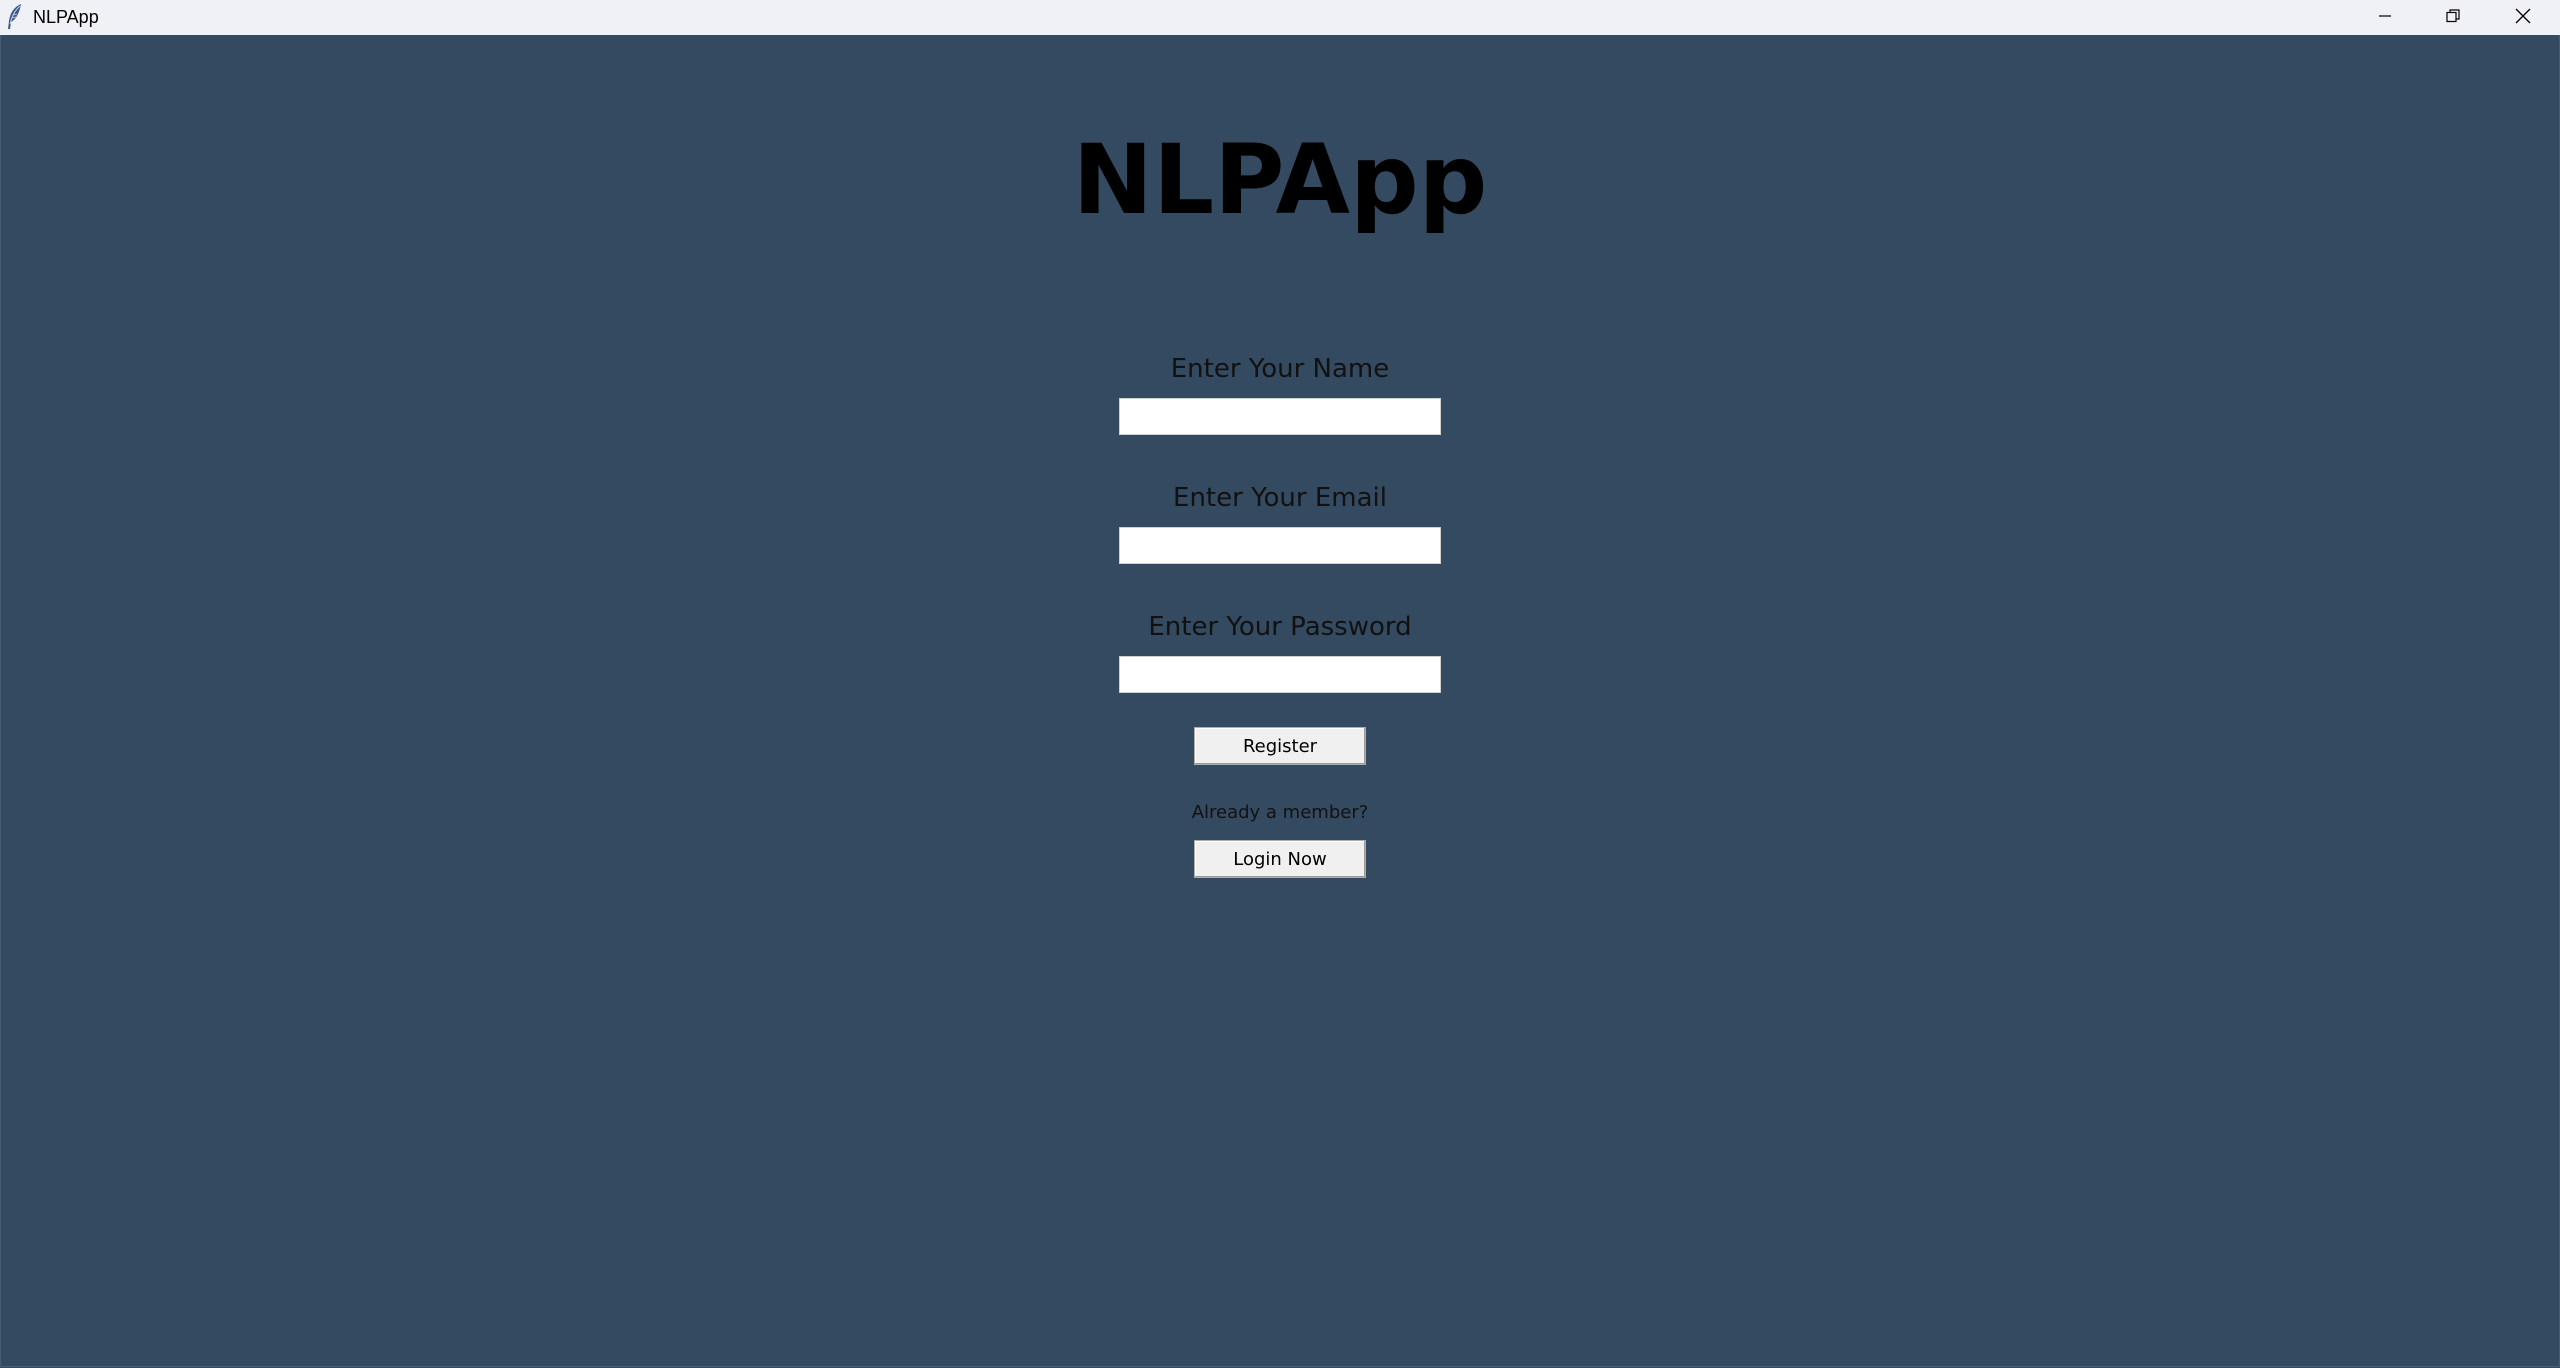  Describe the element at coordinates (1280, 498) in the screenshot. I see `email-label: Enter Your Email` at that location.